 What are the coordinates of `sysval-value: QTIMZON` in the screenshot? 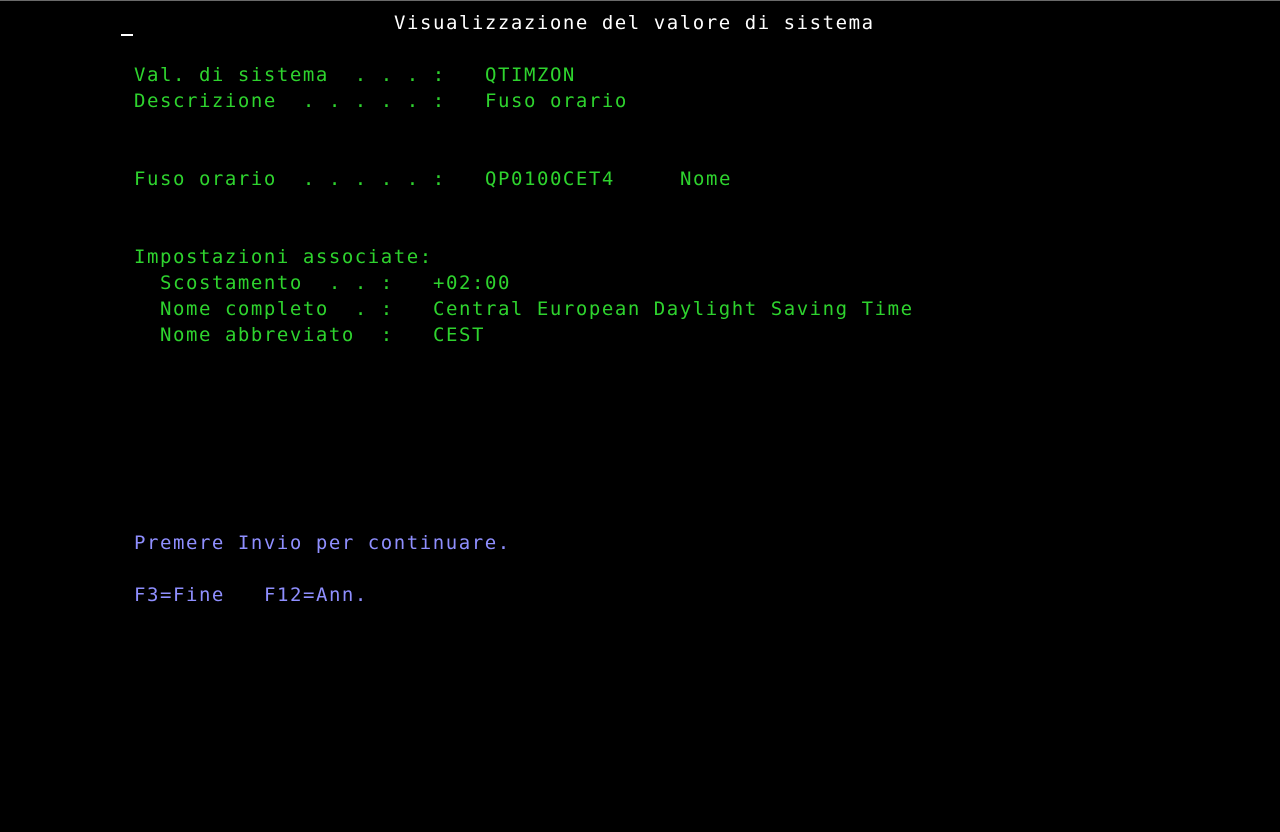 It's located at (530, 75).